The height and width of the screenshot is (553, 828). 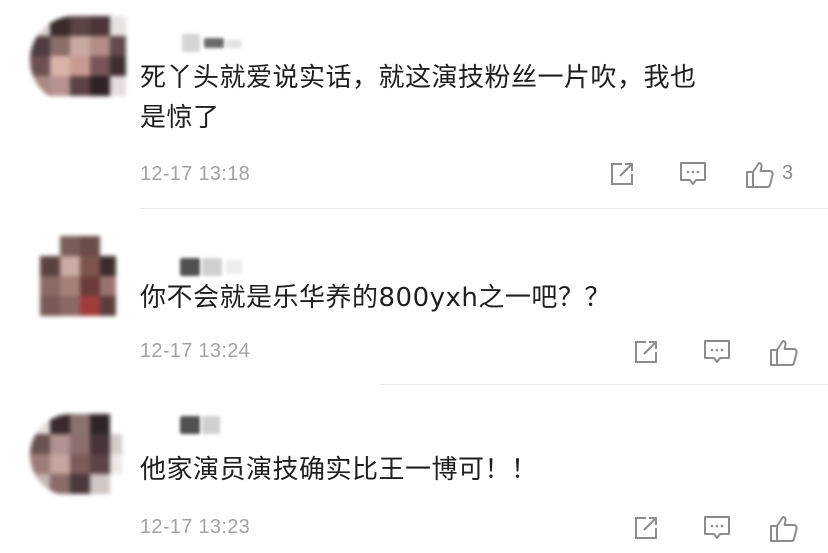 I want to click on comment-timestamp: 12-17 13:23, so click(x=195, y=527).